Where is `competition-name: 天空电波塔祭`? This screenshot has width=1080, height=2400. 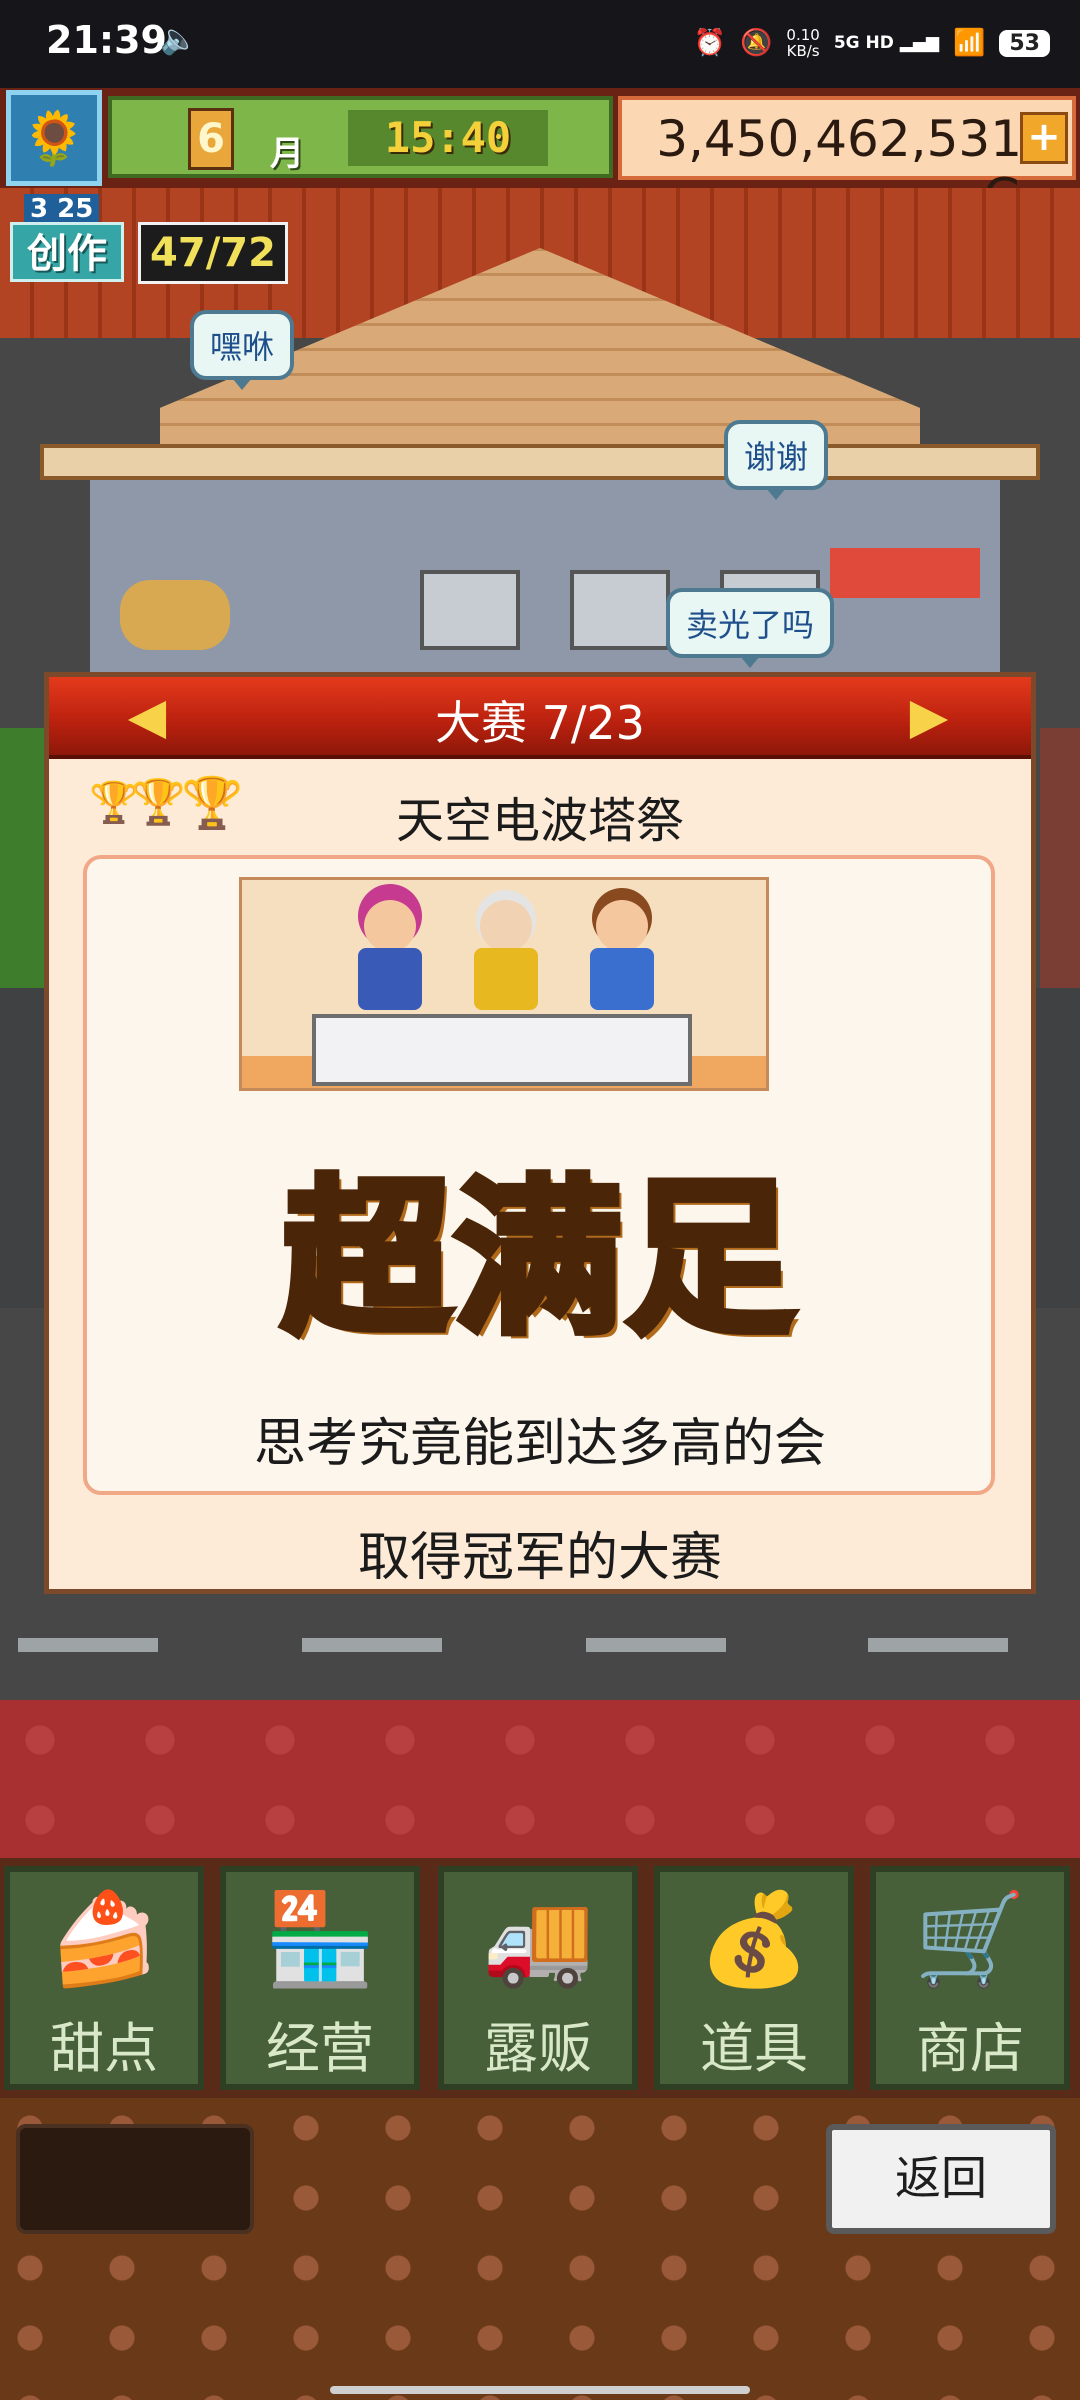
competition-name: 天空电波塔祭 is located at coordinates (539, 821).